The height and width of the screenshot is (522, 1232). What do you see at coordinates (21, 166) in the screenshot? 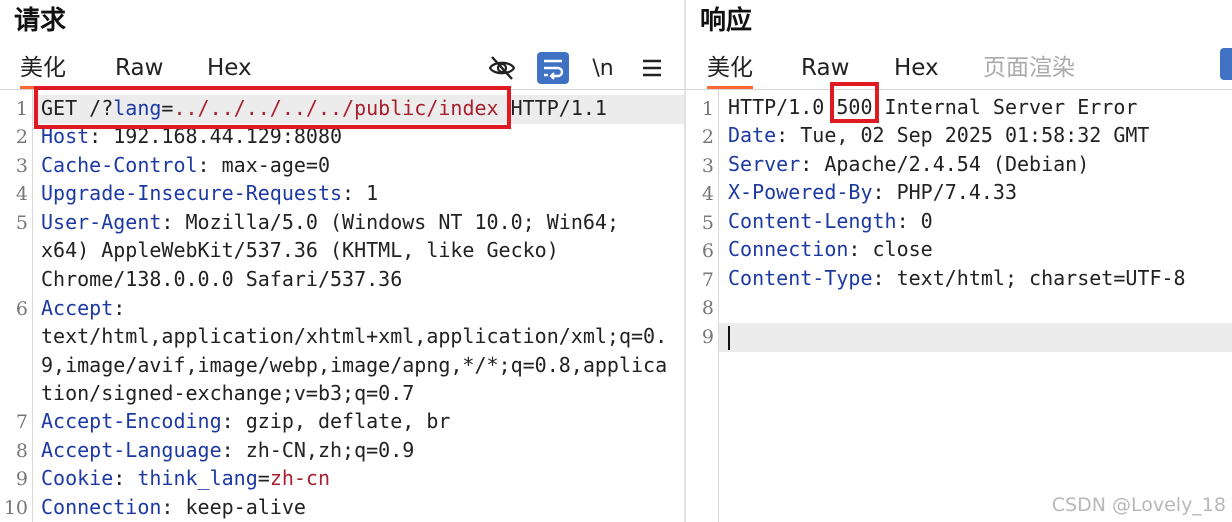
I see `line-number: 3` at bounding box center [21, 166].